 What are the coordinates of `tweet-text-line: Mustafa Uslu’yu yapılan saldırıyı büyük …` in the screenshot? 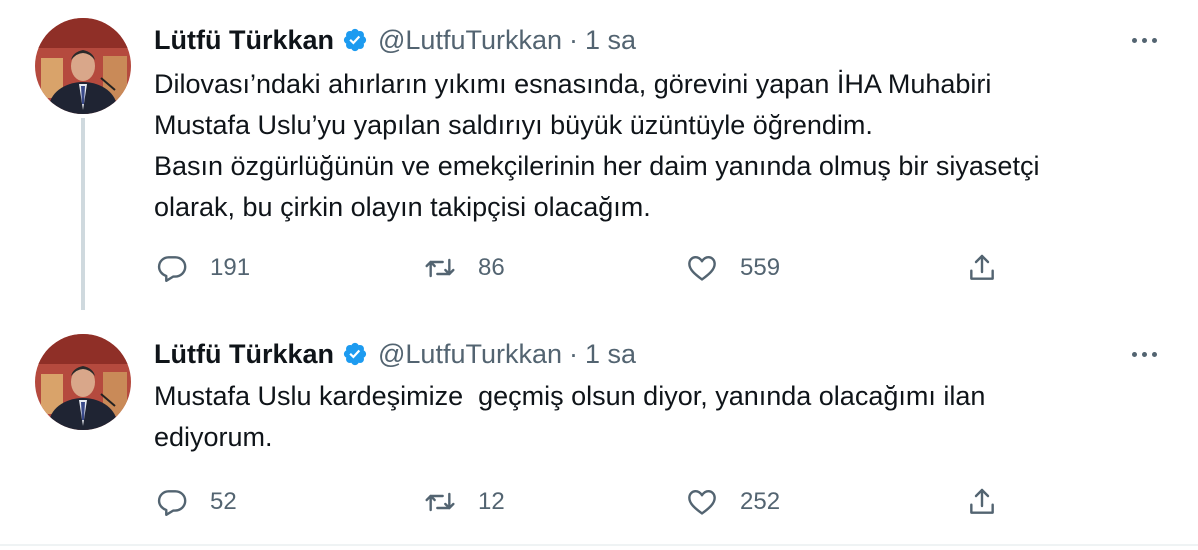 It's located at (513, 125).